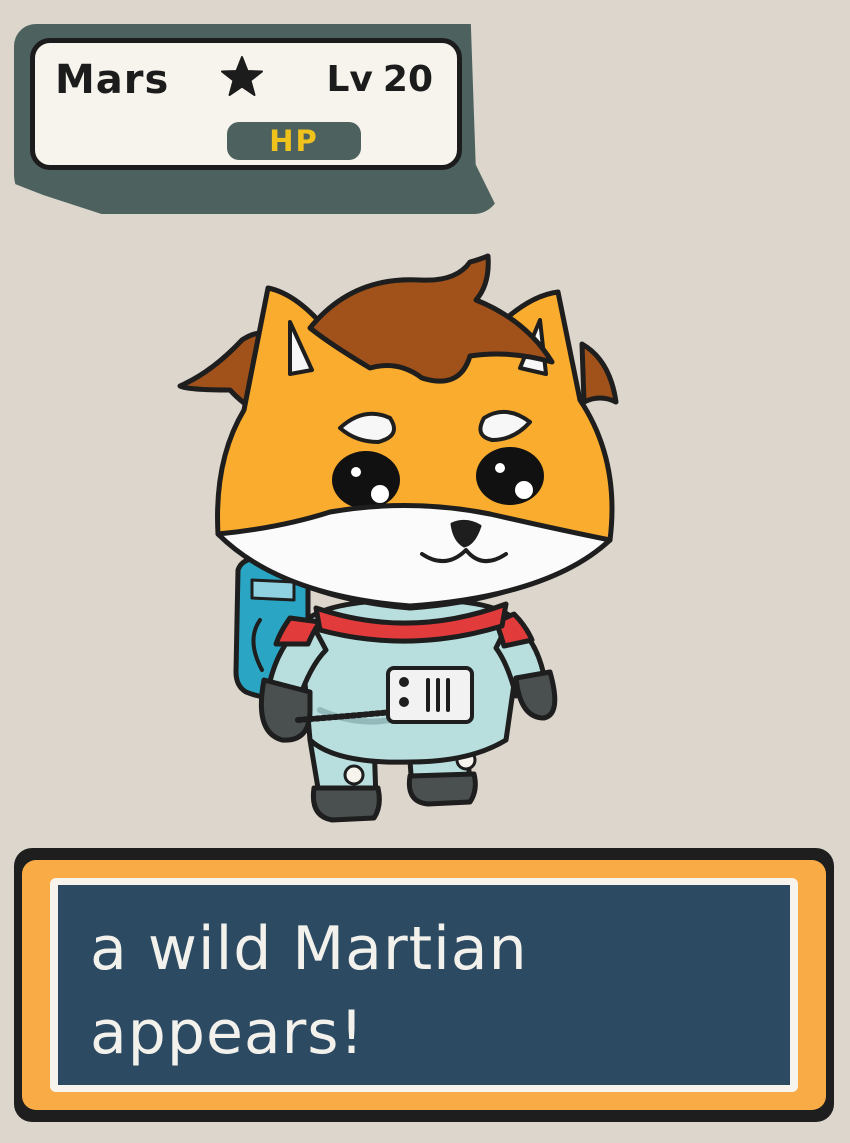 The width and height of the screenshot is (850, 1143). I want to click on hp-label: HP, so click(294, 141).